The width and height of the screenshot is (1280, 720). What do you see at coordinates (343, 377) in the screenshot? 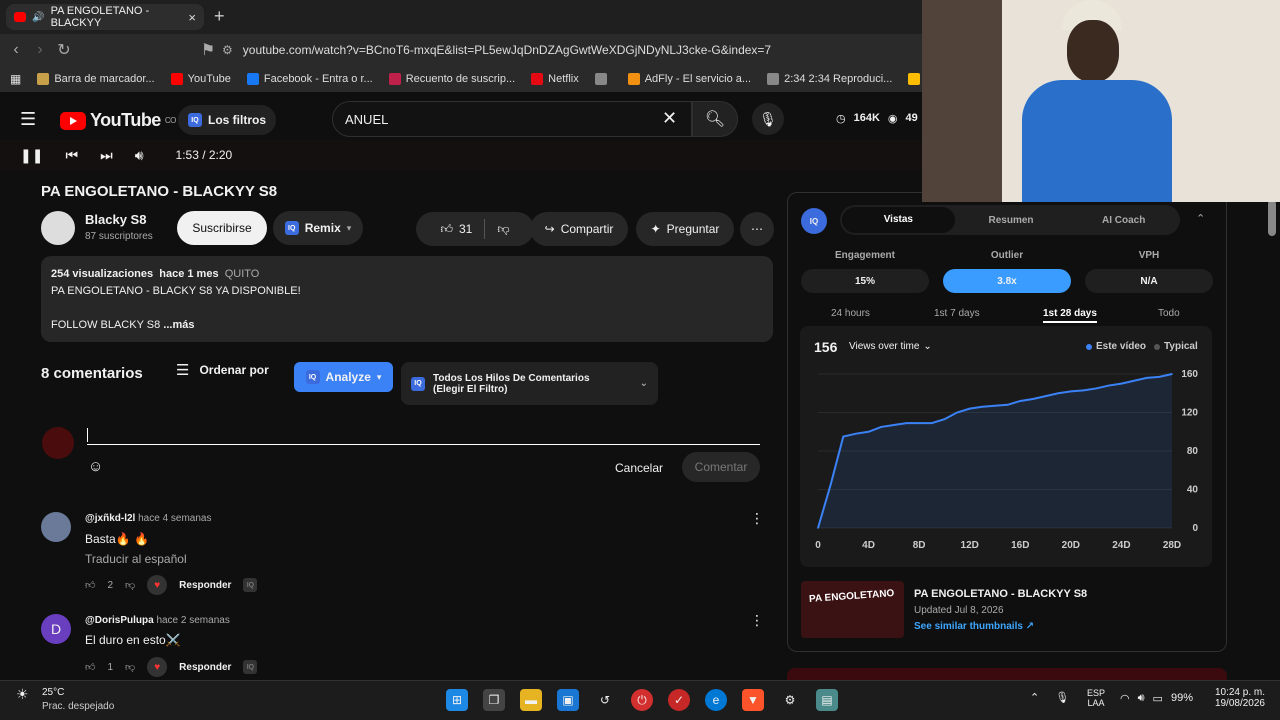
I see `analyze-button: IQ Analyze ▾` at bounding box center [343, 377].